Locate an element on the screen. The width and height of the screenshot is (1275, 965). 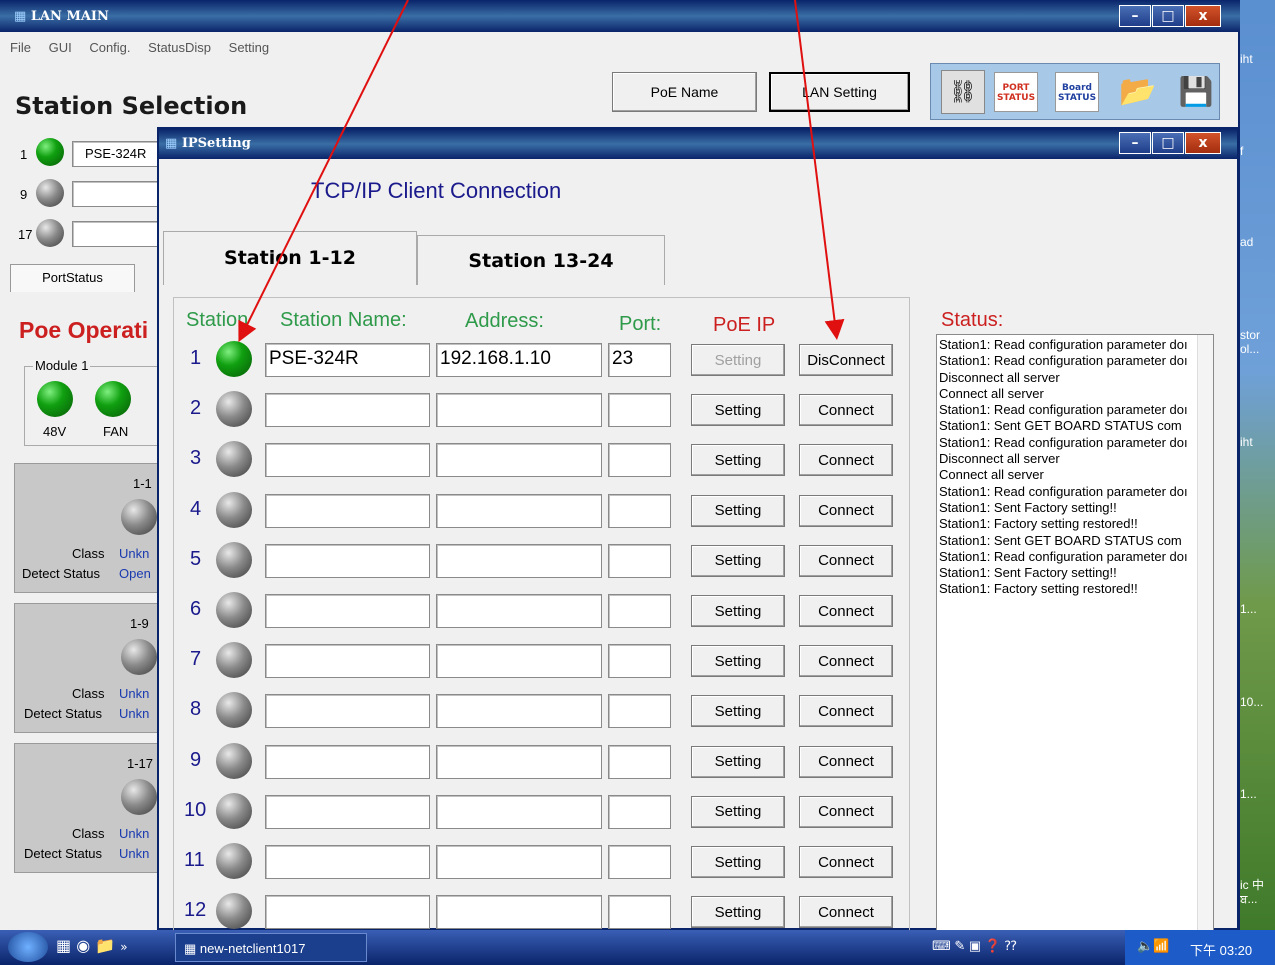
arrow-to-disconnect-button is located at coordinates (819, 170).